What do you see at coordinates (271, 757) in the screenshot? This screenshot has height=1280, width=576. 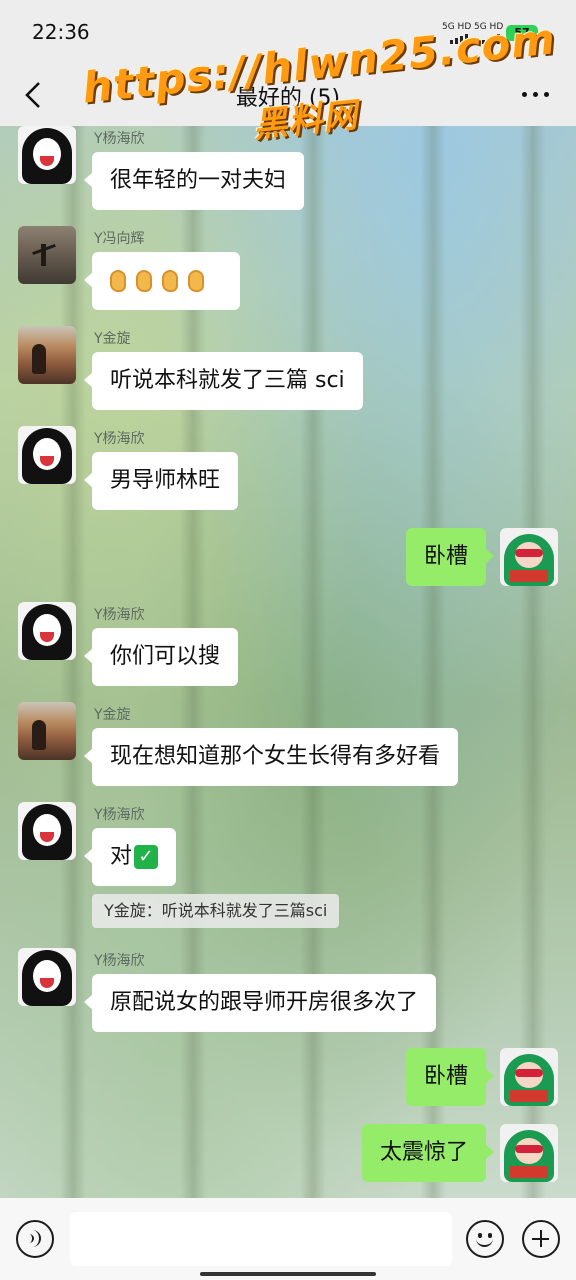 I see `message-bubble: 现在想知道那个女生长得有多好看` at bounding box center [271, 757].